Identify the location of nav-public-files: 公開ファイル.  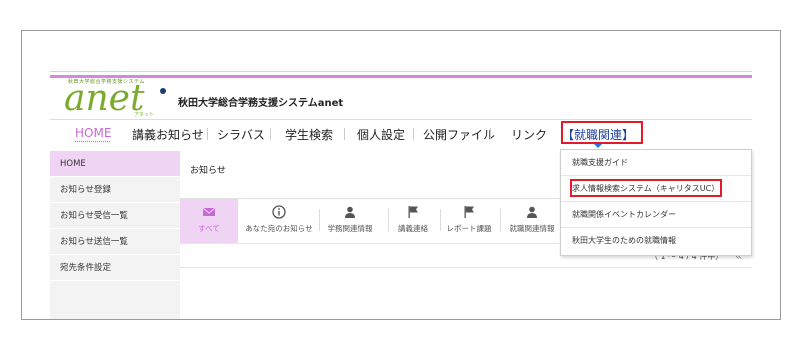
(459, 134).